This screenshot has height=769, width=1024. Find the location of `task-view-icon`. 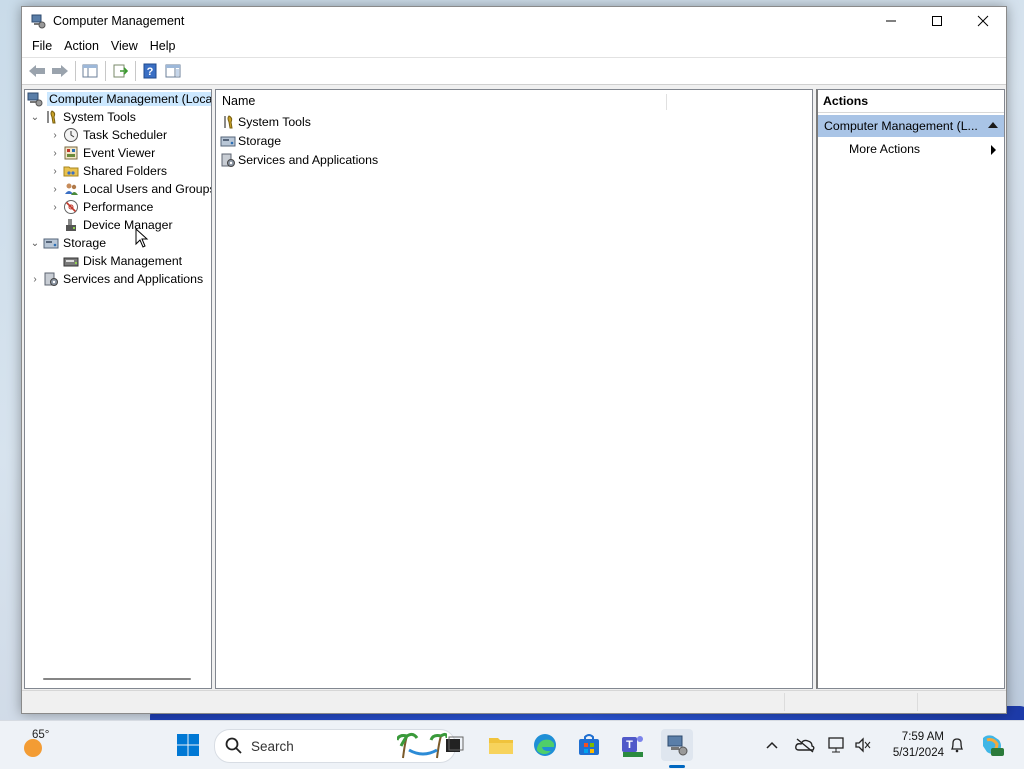

task-view-icon is located at coordinates (455, 744).